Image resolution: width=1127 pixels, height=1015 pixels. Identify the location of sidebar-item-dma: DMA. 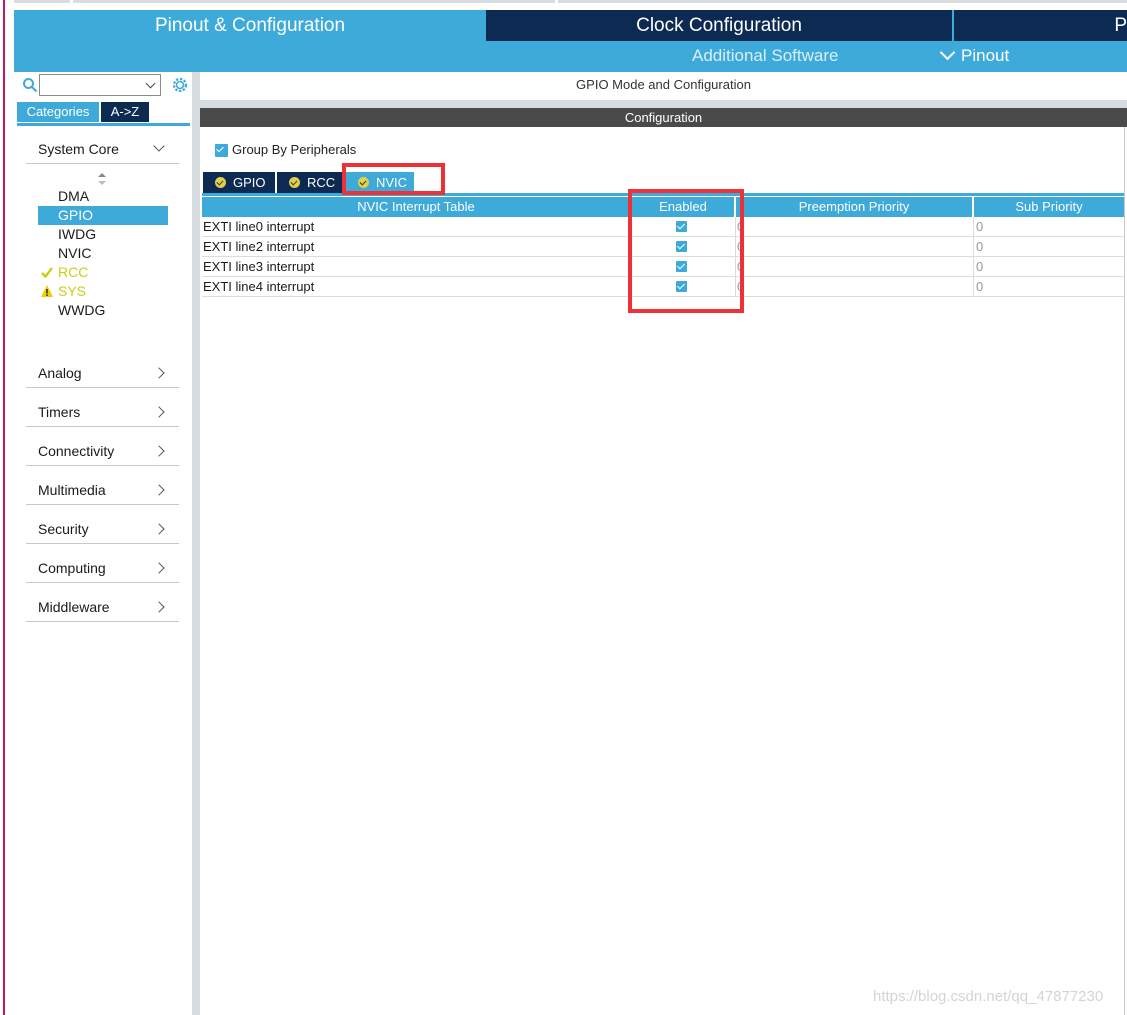
(103, 196).